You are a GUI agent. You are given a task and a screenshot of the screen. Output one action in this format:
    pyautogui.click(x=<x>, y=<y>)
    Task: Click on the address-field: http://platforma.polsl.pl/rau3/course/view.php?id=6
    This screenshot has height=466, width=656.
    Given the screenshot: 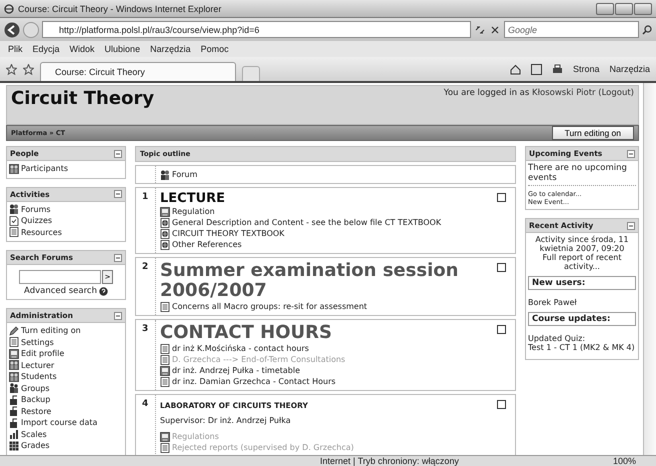 What is the action you would take?
    pyautogui.click(x=256, y=29)
    